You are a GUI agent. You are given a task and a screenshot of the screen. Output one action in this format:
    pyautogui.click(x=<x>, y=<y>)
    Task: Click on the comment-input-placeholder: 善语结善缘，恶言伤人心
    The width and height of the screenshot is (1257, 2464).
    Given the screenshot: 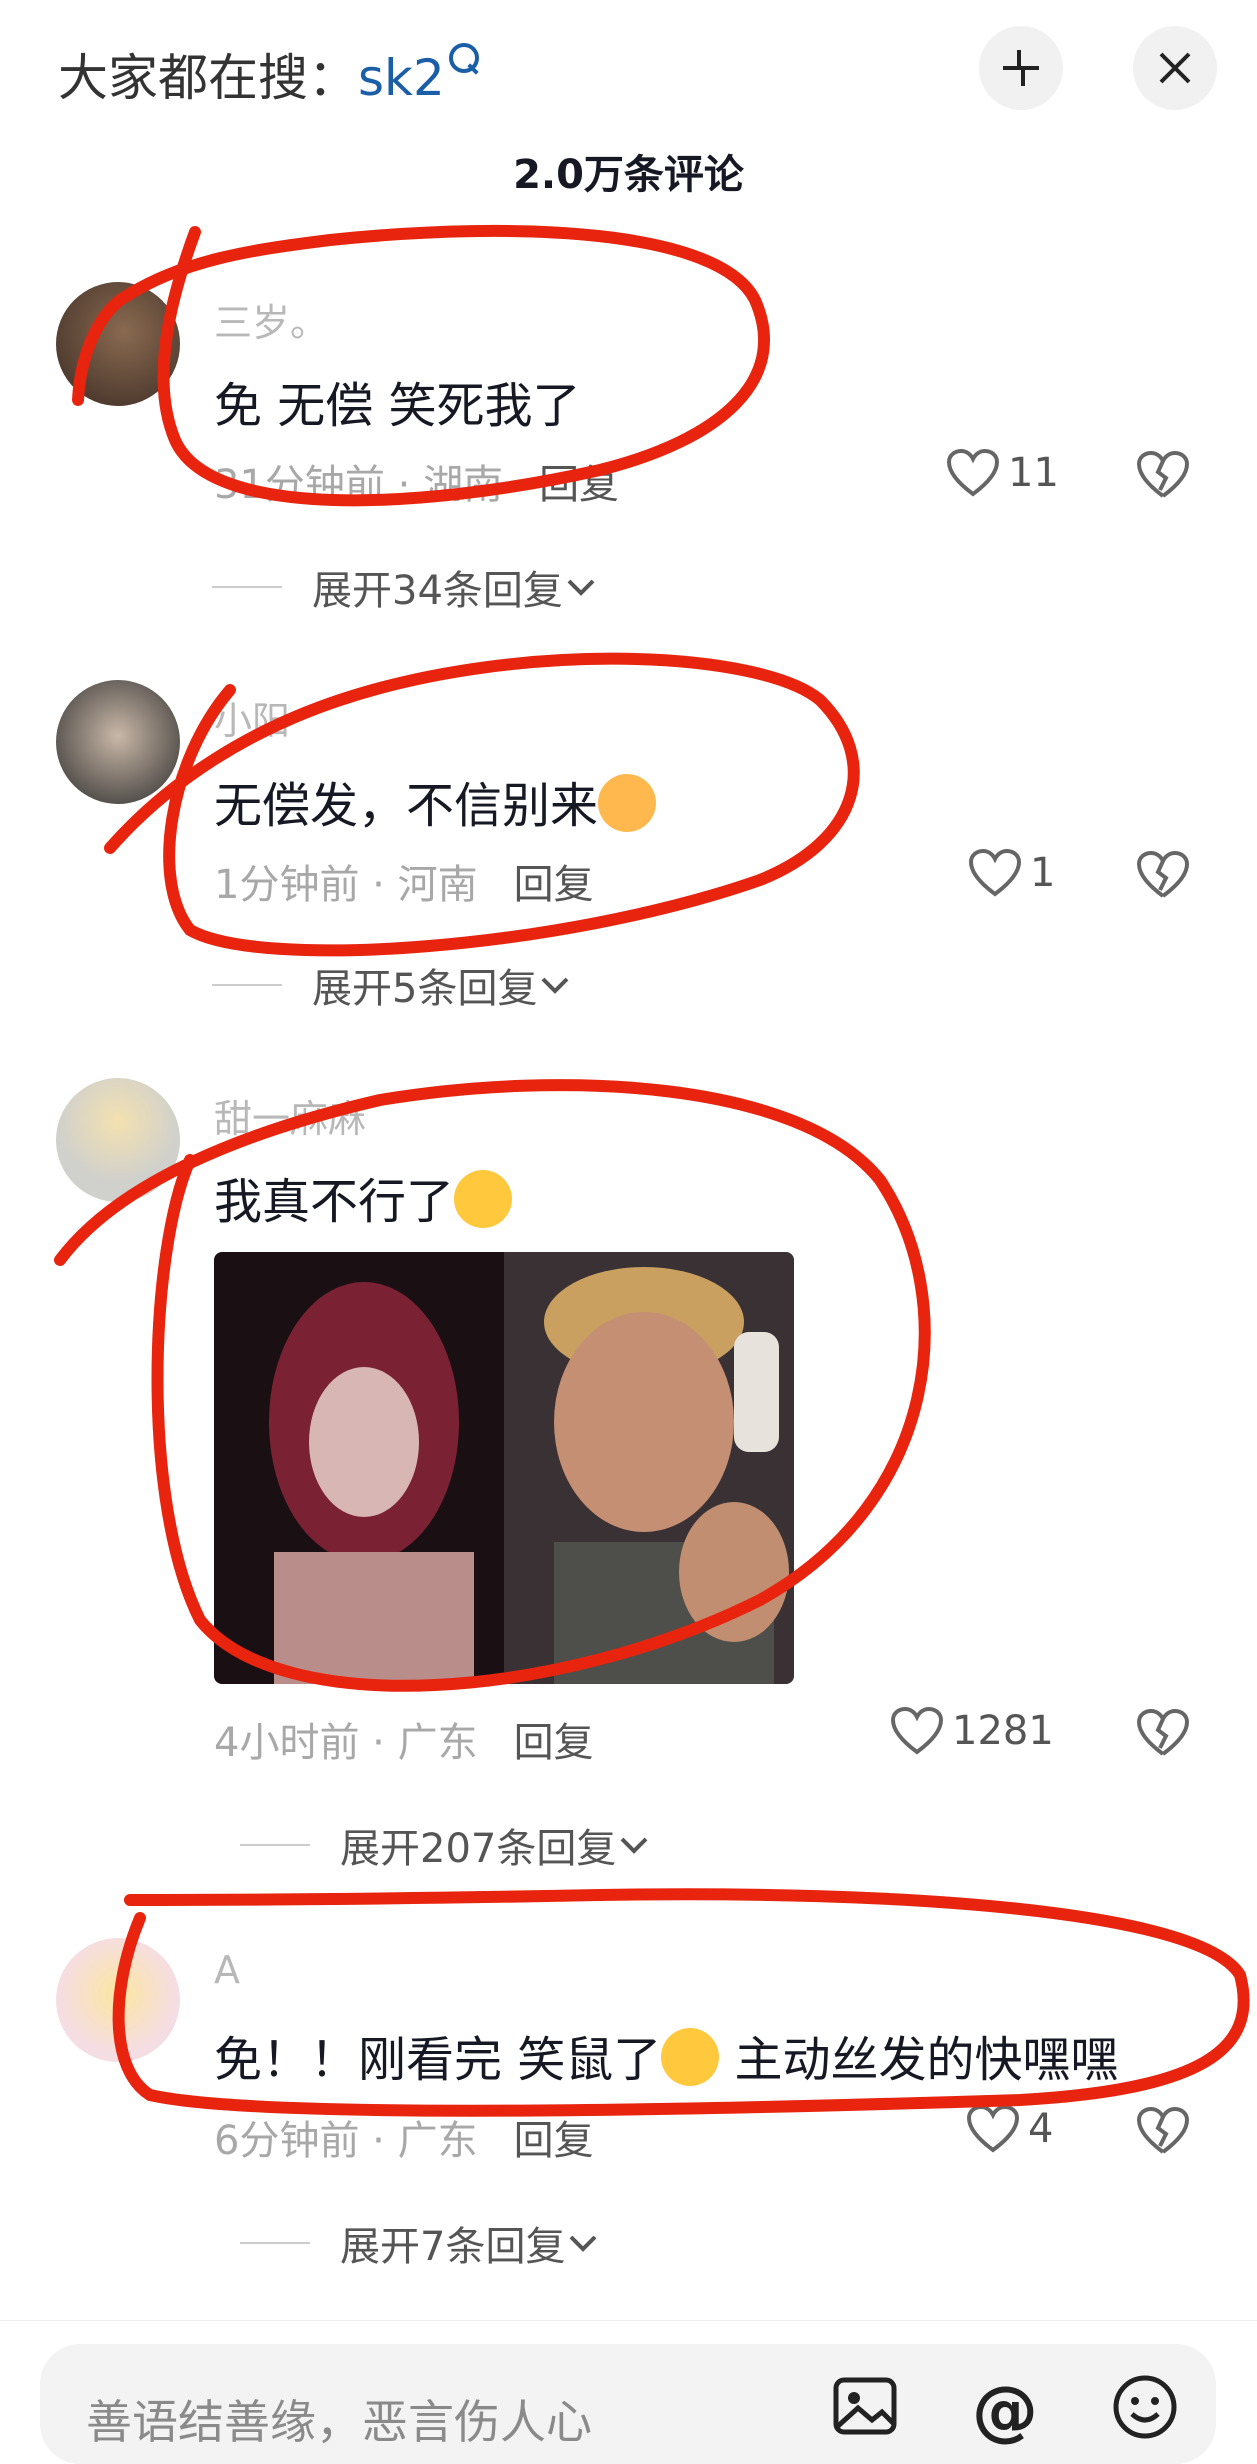 What is the action you would take?
    pyautogui.click(x=339, y=2422)
    